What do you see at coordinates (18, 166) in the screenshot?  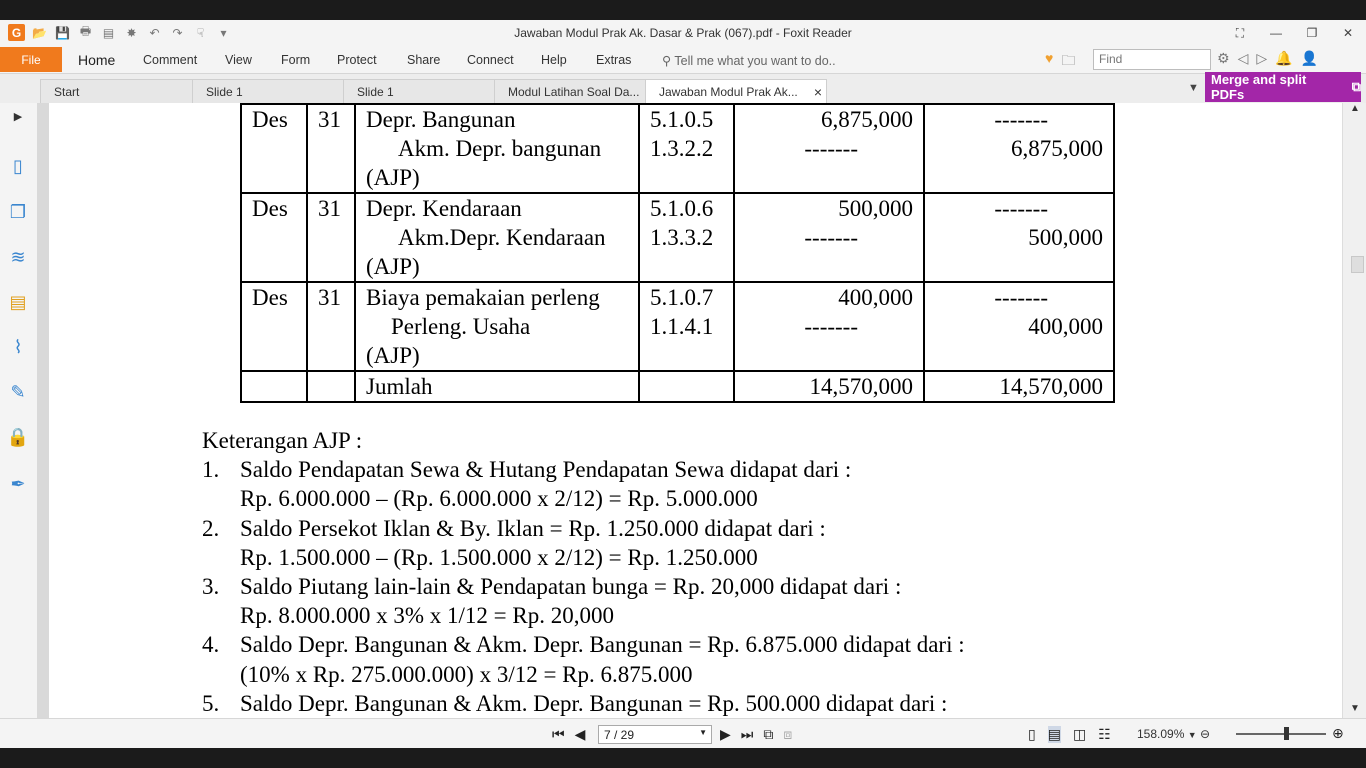 I see `bookmark-icon: ▯` at bounding box center [18, 166].